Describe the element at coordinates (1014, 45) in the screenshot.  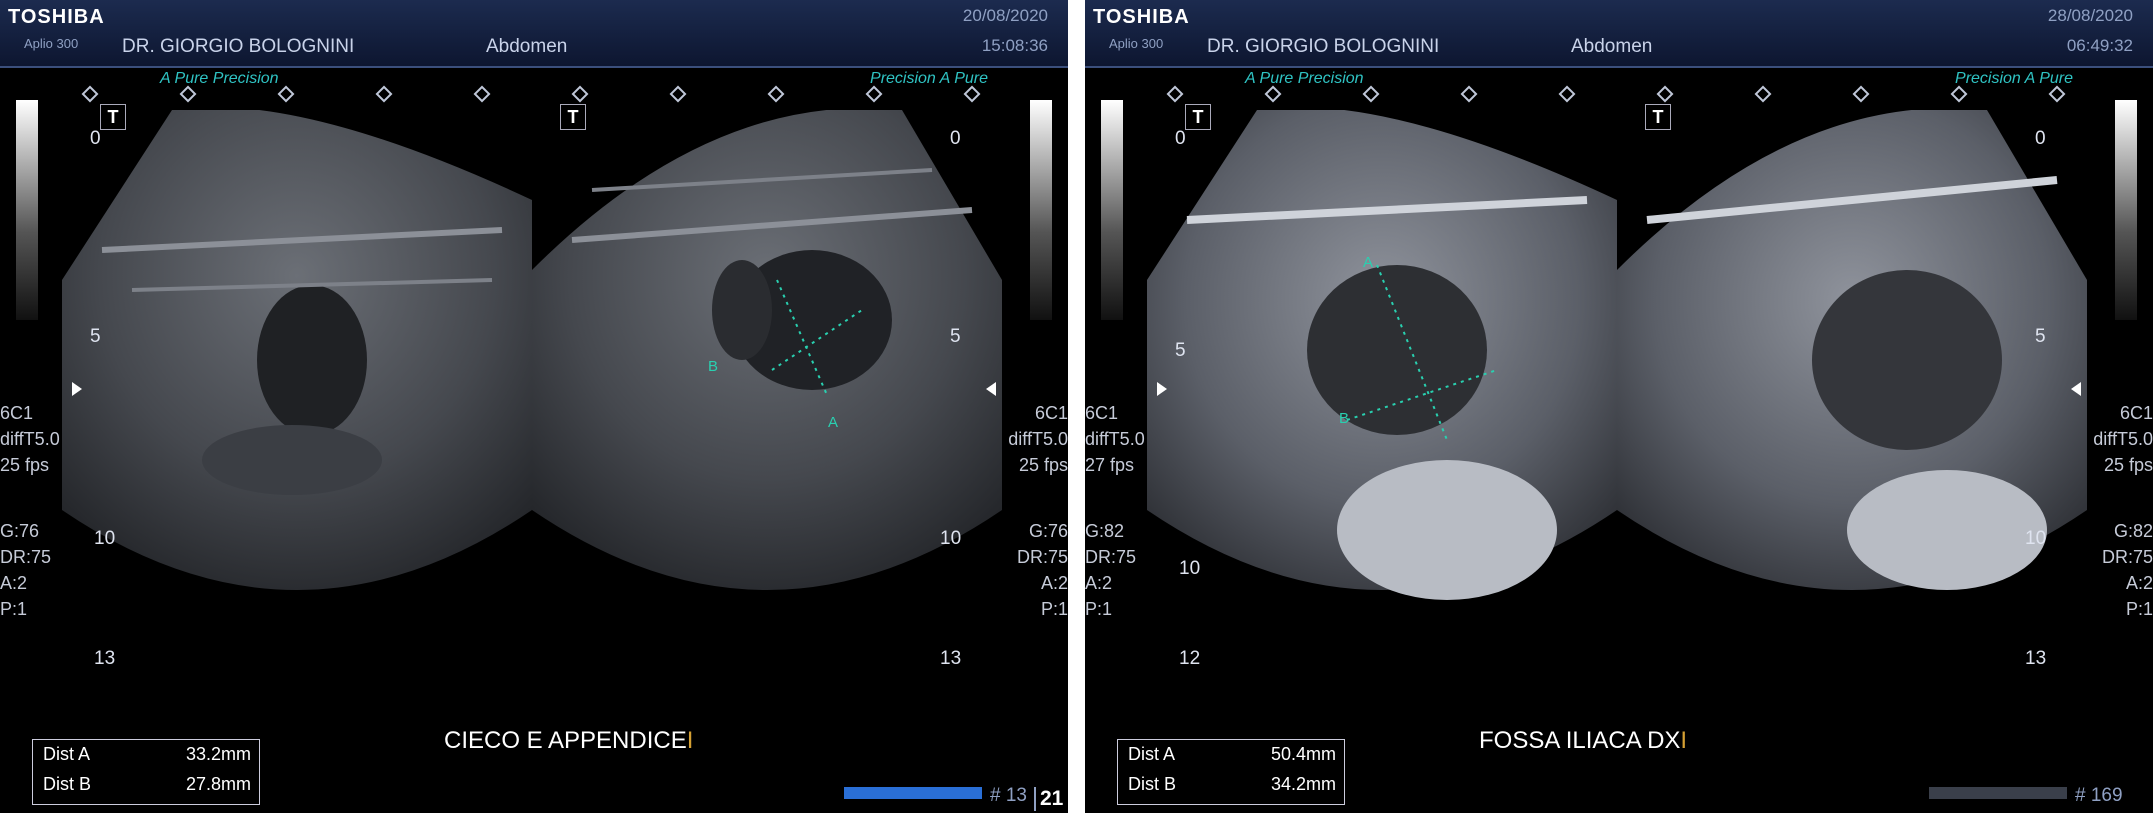
I see `exam-time: 15:08:36` at that location.